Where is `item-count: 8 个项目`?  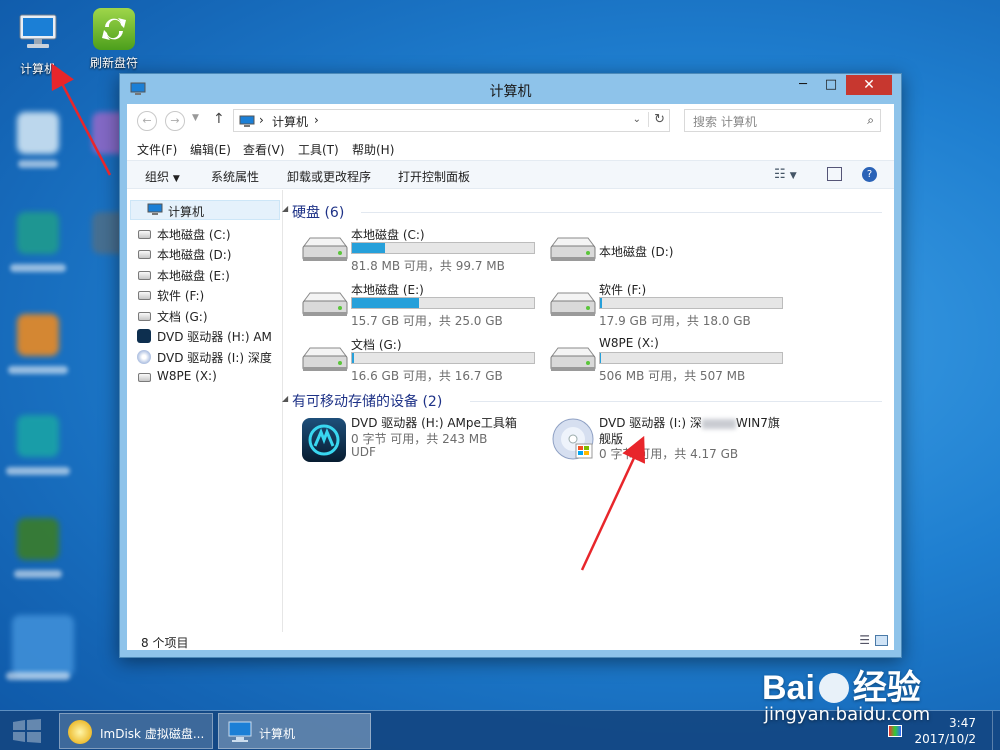
item-count: 8 个项目 is located at coordinates (165, 643).